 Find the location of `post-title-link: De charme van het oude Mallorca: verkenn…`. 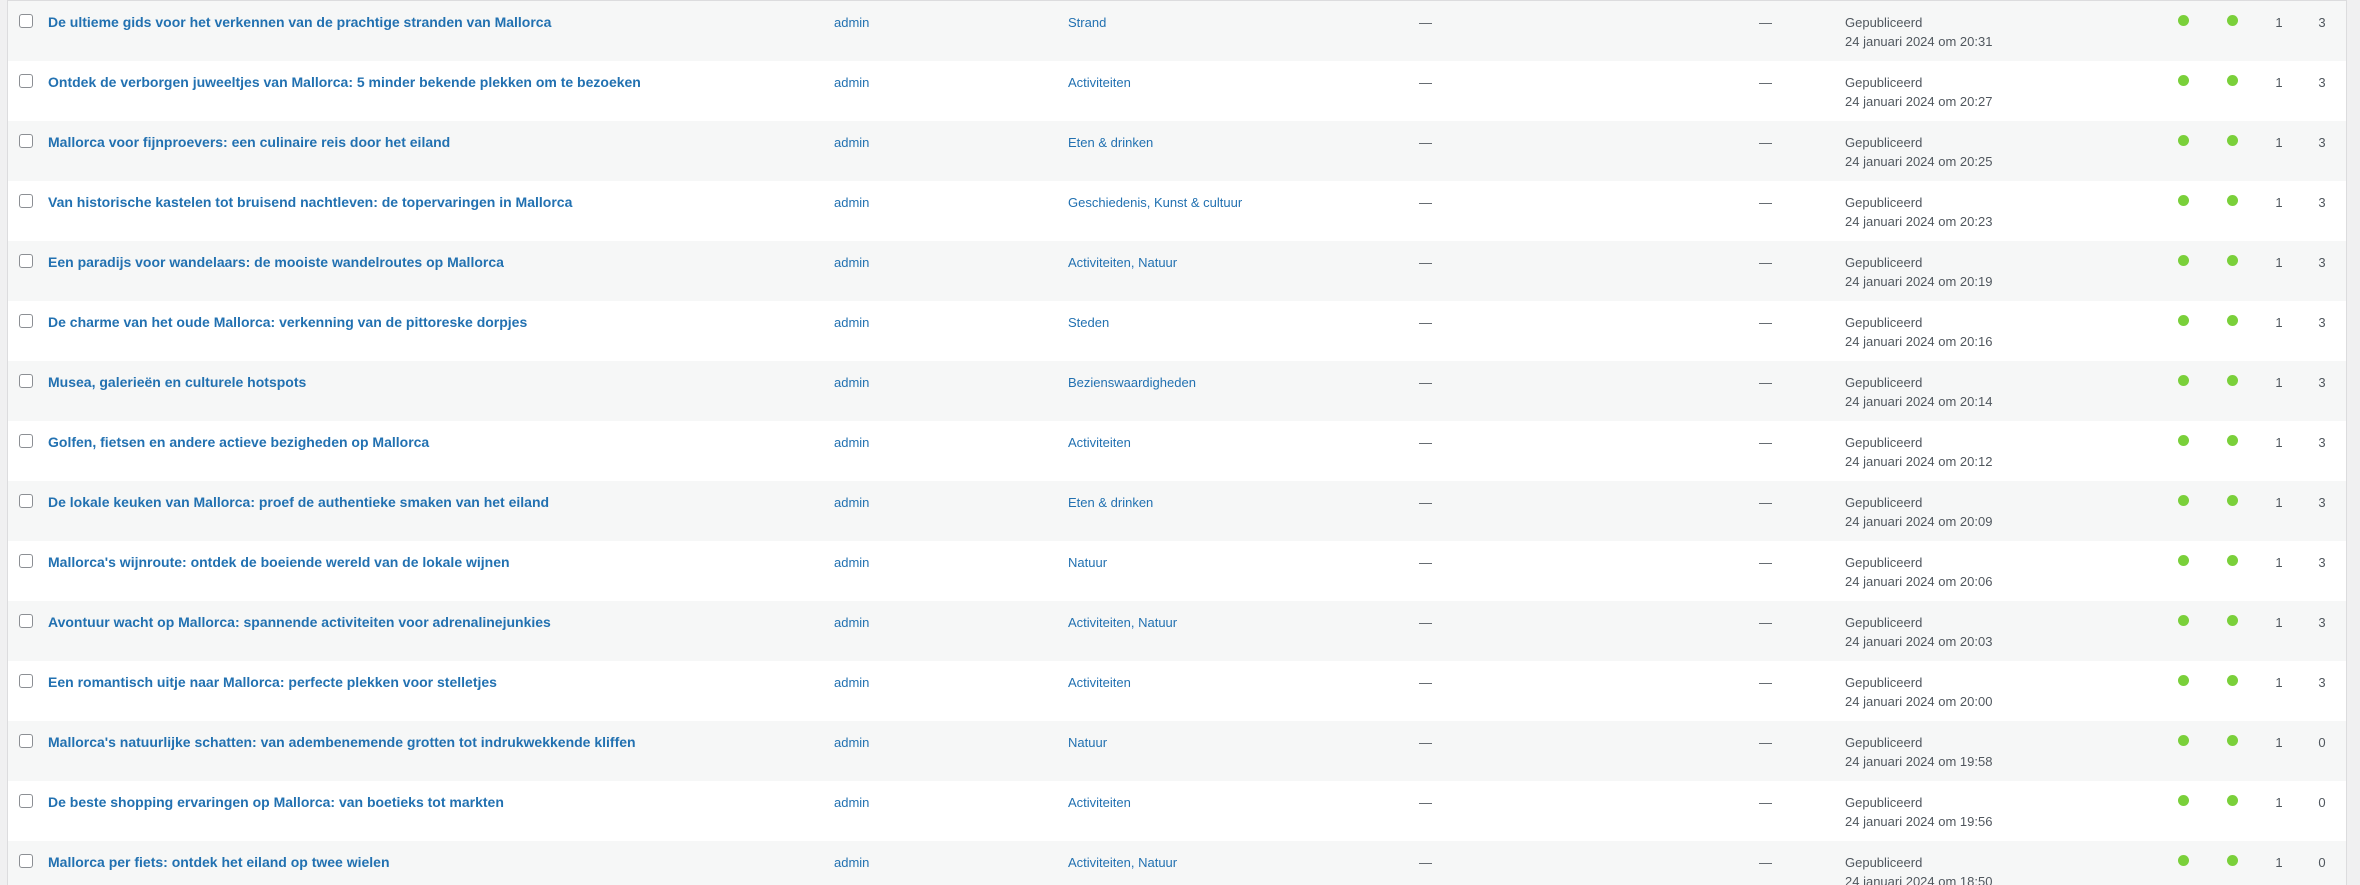

post-title-link: De charme van het oude Mallorca: verkenn… is located at coordinates (287, 322).